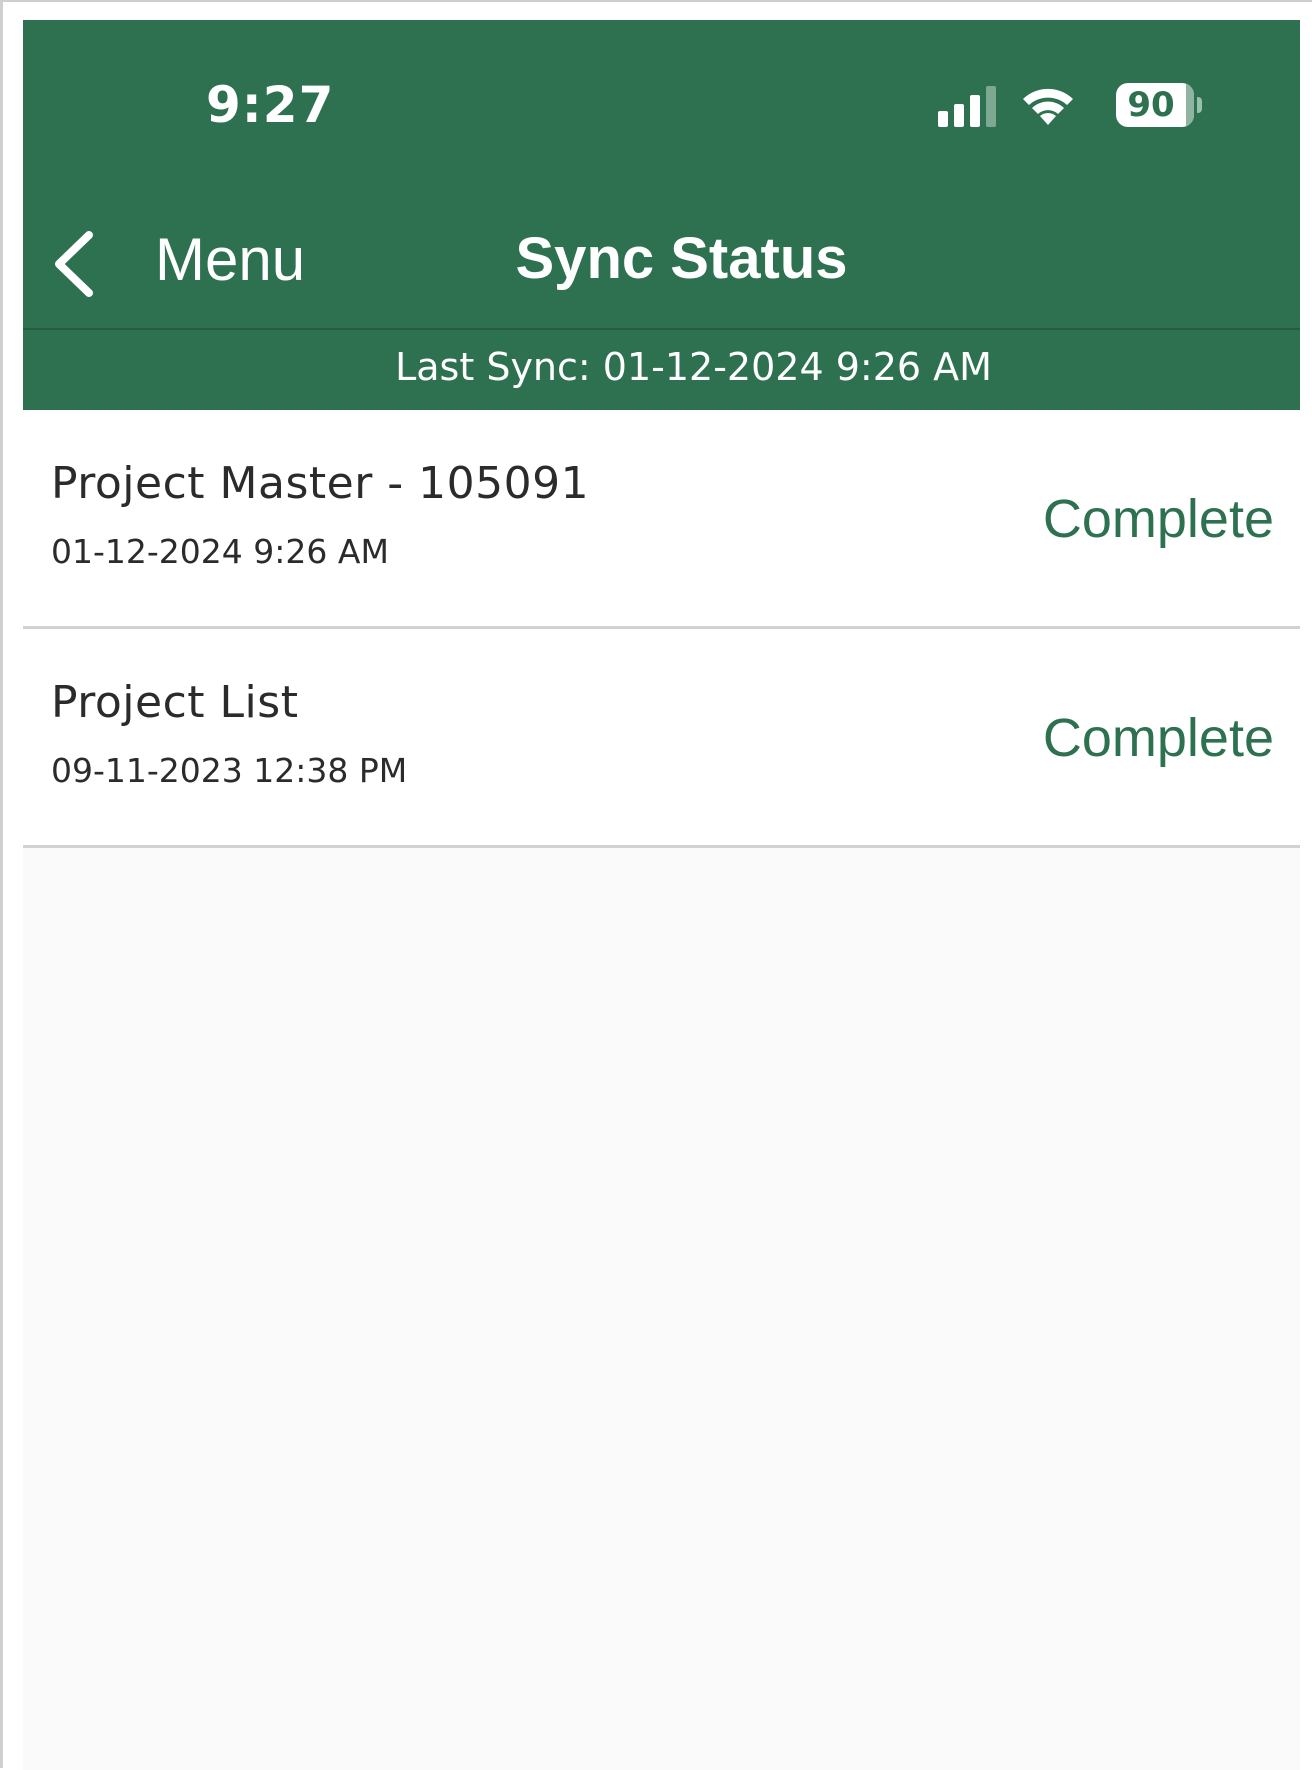 This screenshot has height=1770, width=1312. I want to click on item-title: Project Master - 105091, so click(320, 483).